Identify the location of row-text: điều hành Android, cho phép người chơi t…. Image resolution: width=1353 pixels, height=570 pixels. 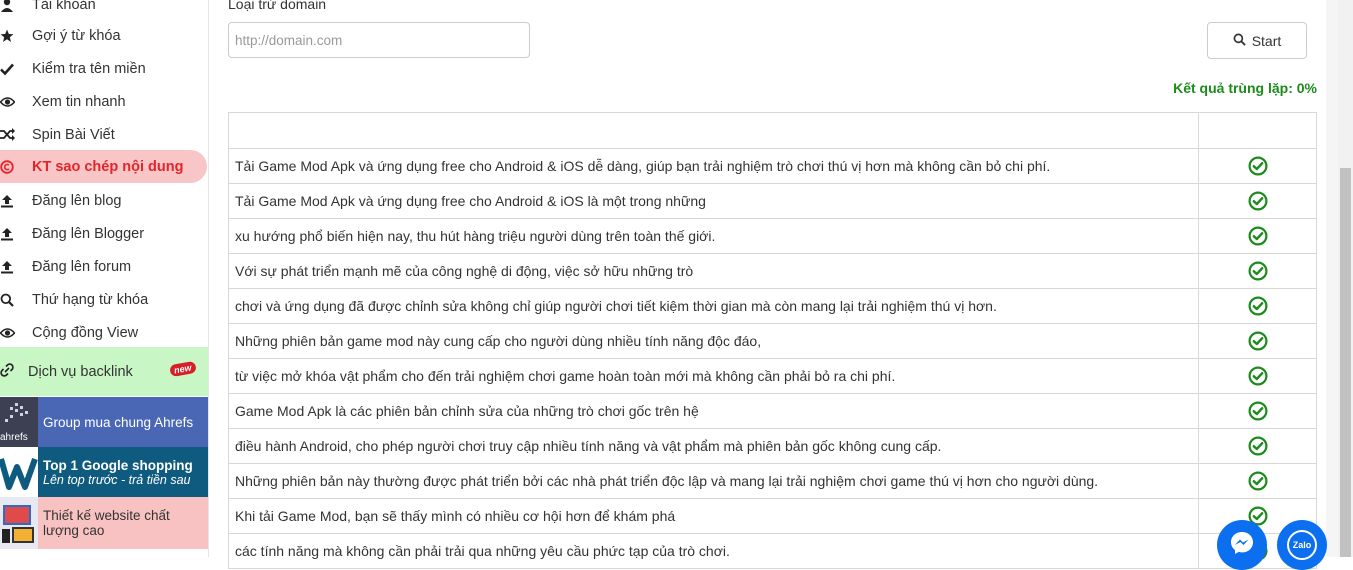
(713, 446).